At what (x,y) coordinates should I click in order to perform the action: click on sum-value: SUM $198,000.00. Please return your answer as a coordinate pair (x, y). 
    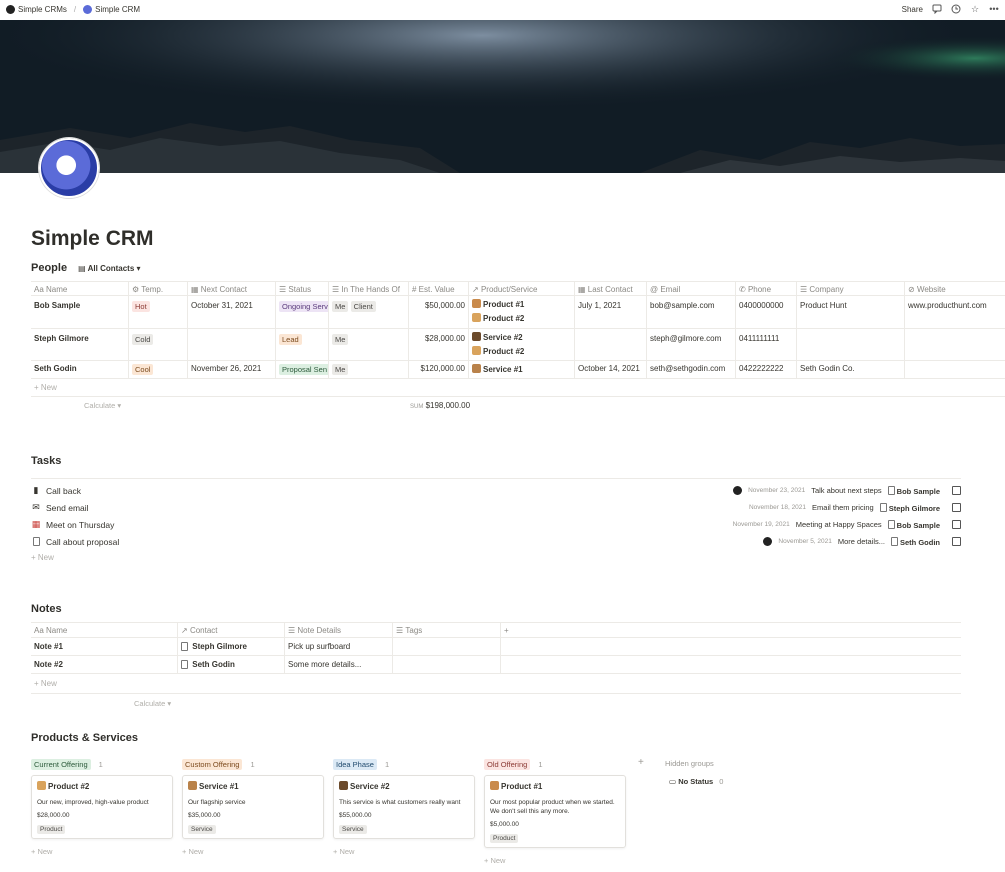
    Looking at the image, I should click on (440, 405).